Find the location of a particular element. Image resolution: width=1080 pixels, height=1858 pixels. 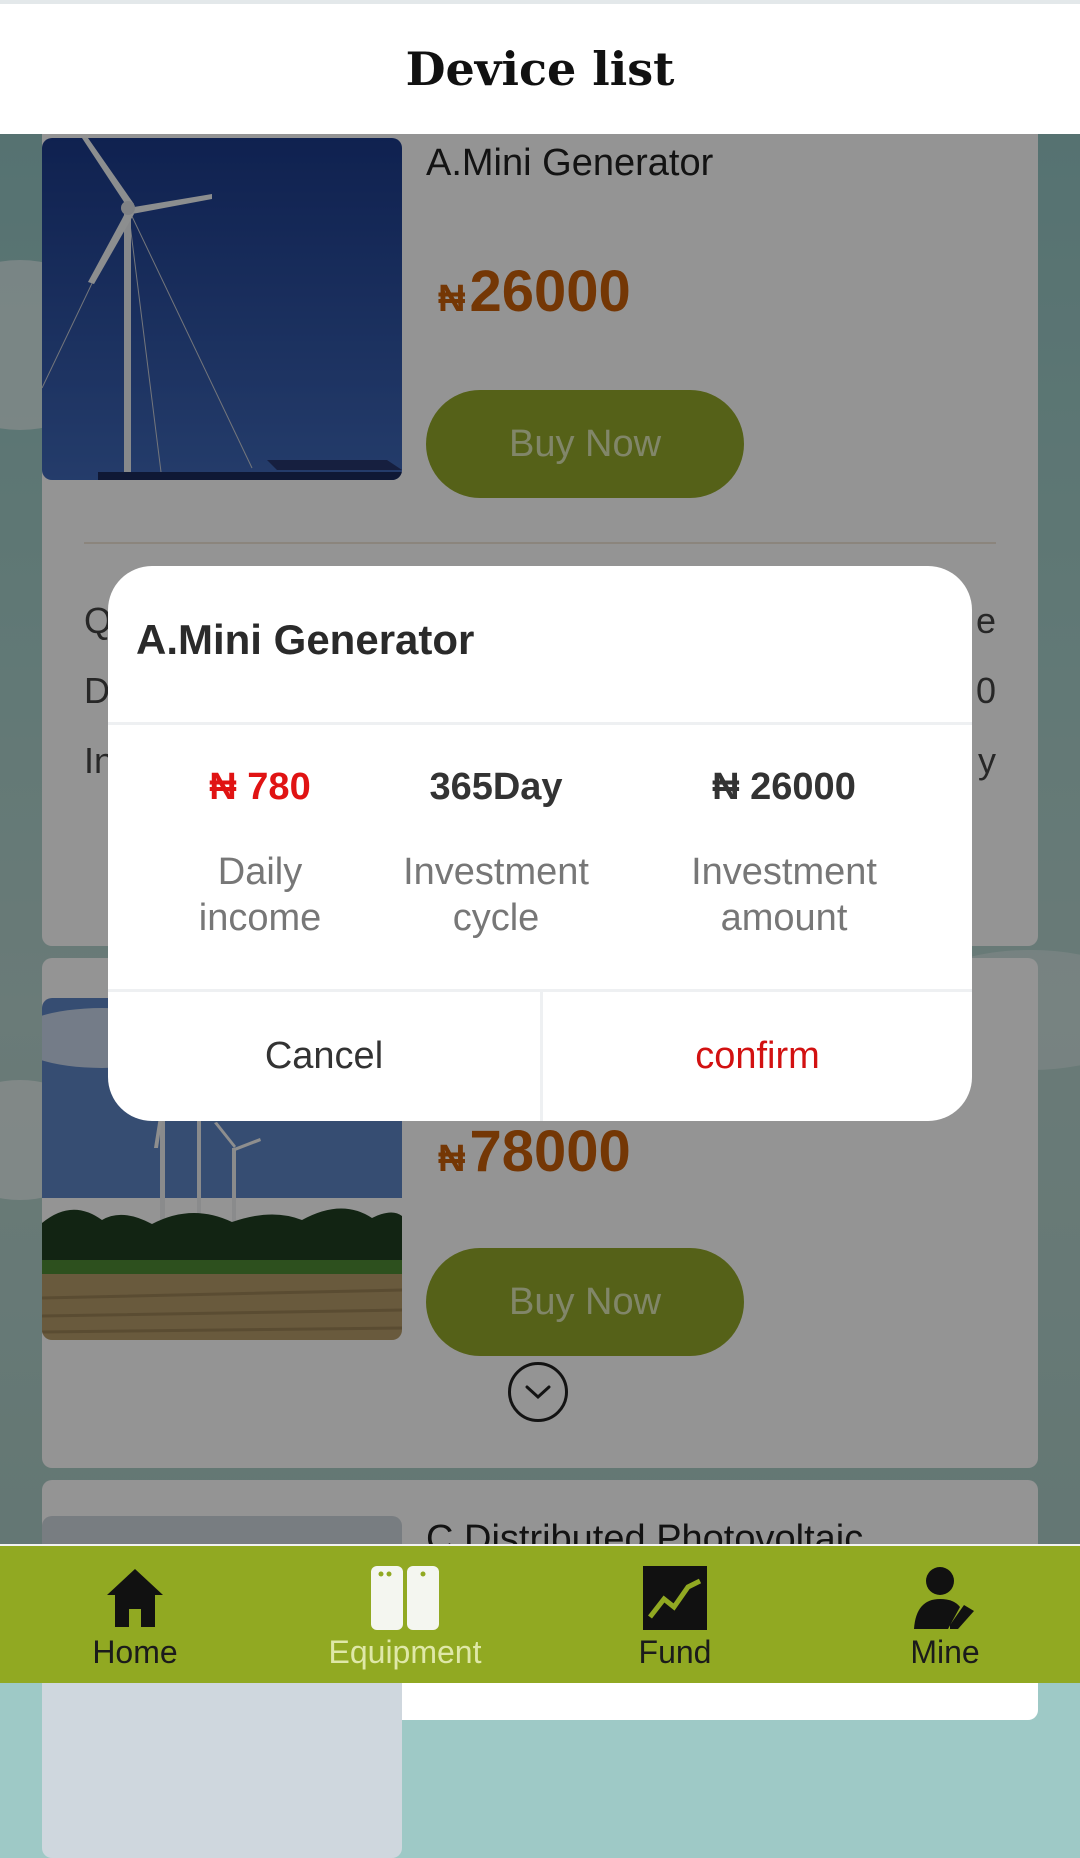

tab-fund: Fund is located at coordinates (675, 1614).